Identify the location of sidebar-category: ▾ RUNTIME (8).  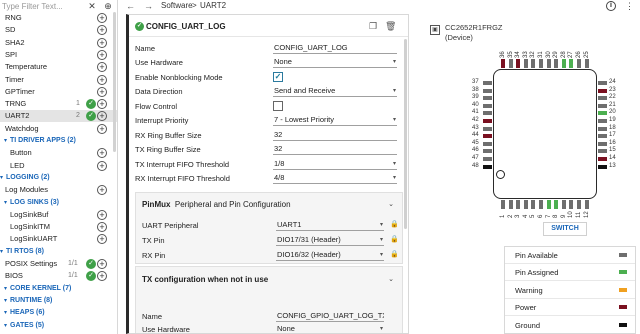
(58, 301).